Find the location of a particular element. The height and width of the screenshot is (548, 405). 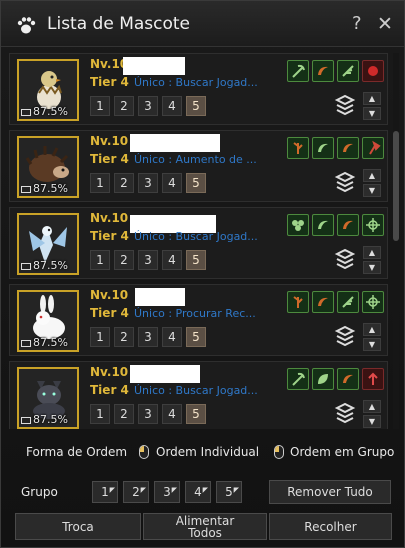

group-button: 5 ◤ is located at coordinates (229, 492).